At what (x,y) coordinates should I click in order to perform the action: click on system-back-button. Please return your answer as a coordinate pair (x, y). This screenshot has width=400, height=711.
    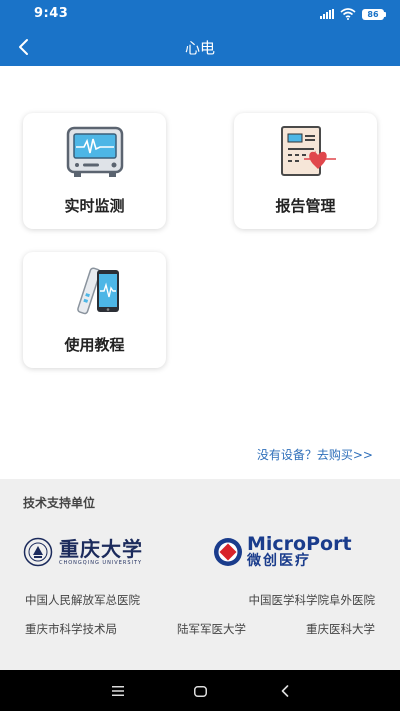
    Looking at the image, I should click on (285, 691).